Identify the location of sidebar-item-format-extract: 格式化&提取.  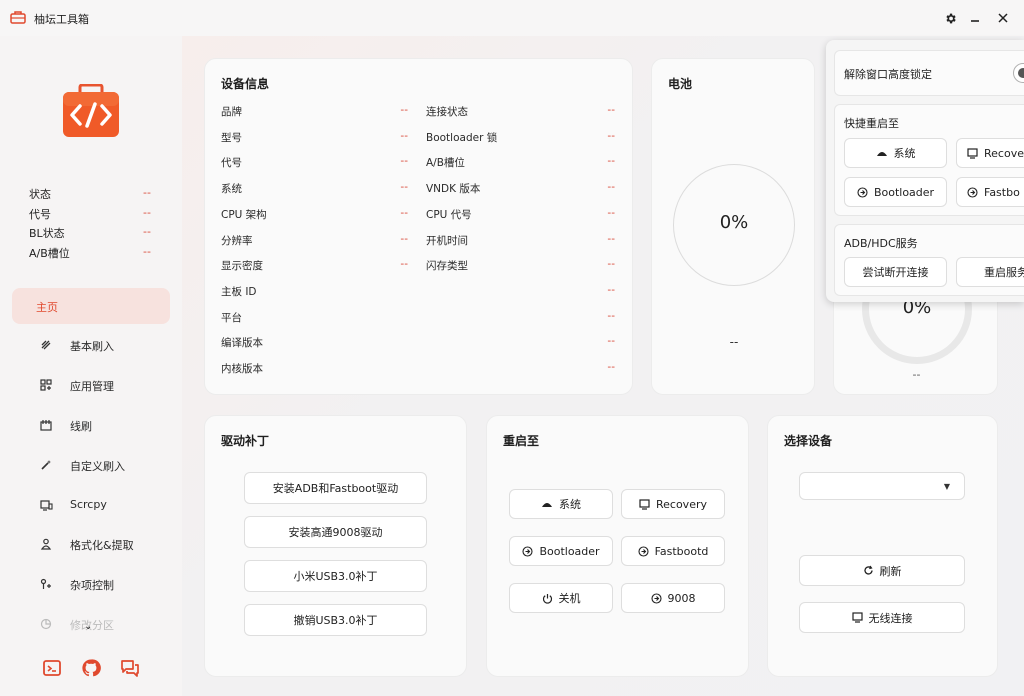
(91, 544).